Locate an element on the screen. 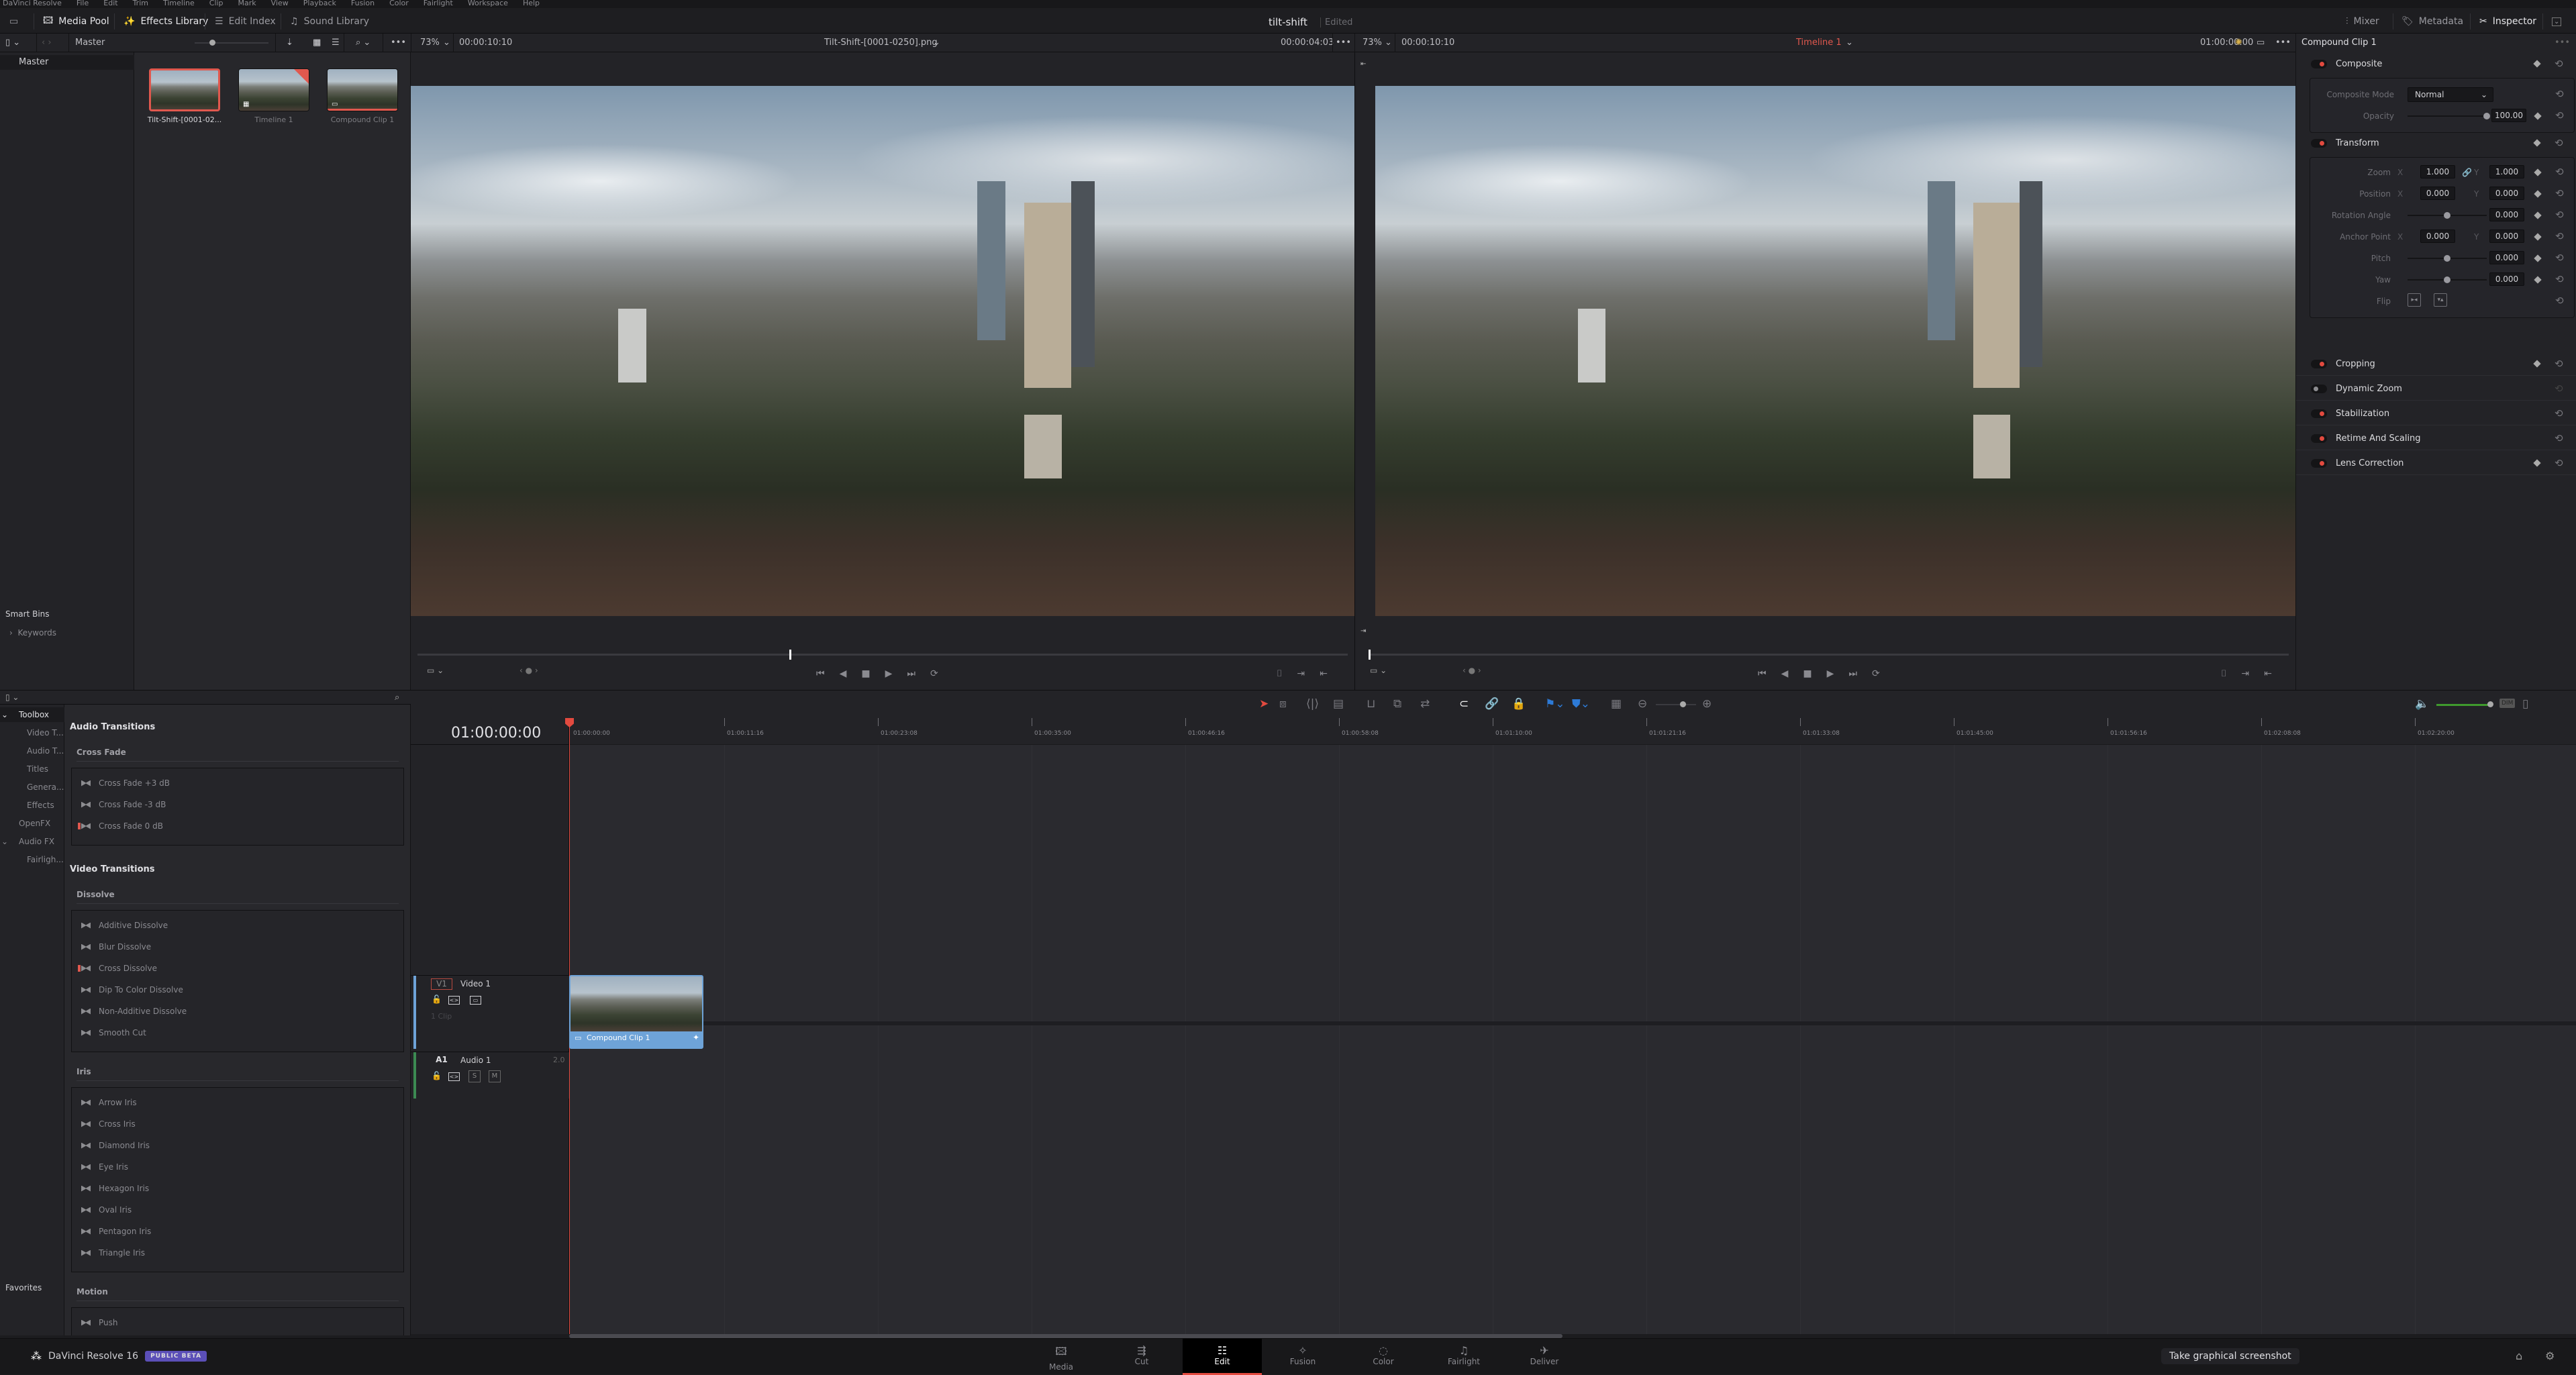 The image size is (2576, 1375). overwrite-clip-icon: ⧉ is located at coordinates (1397, 704).